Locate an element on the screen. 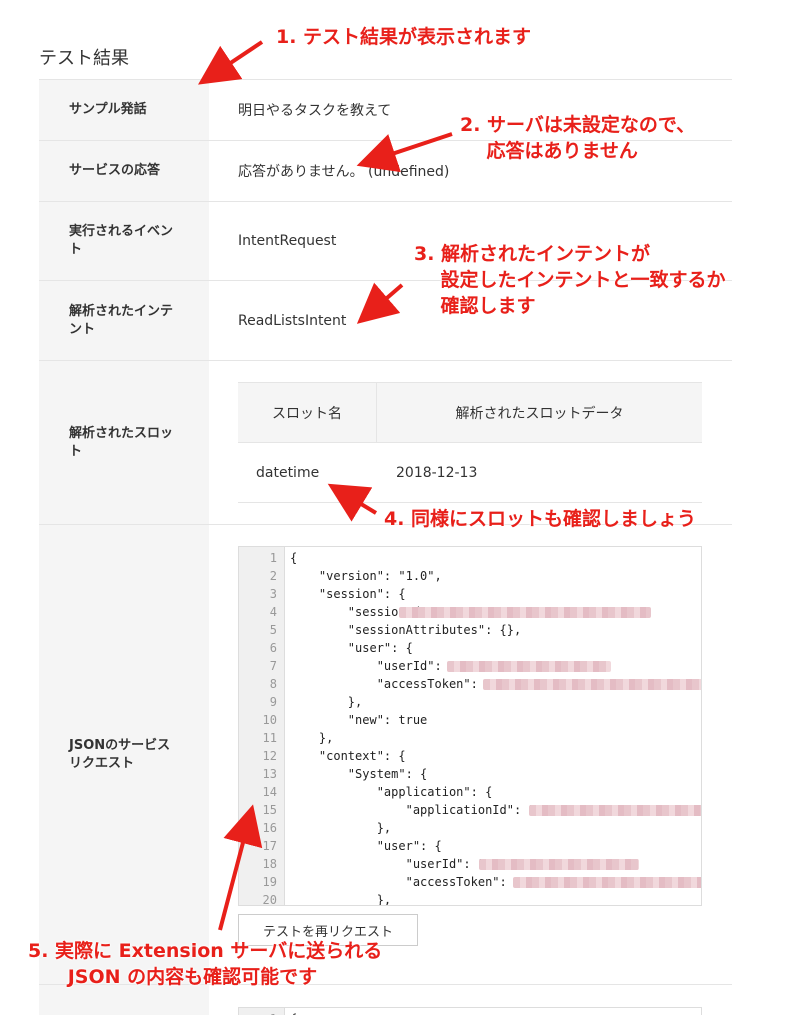 The height and width of the screenshot is (1015, 791). arrow-3-icon is located at coordinates (380, 303).